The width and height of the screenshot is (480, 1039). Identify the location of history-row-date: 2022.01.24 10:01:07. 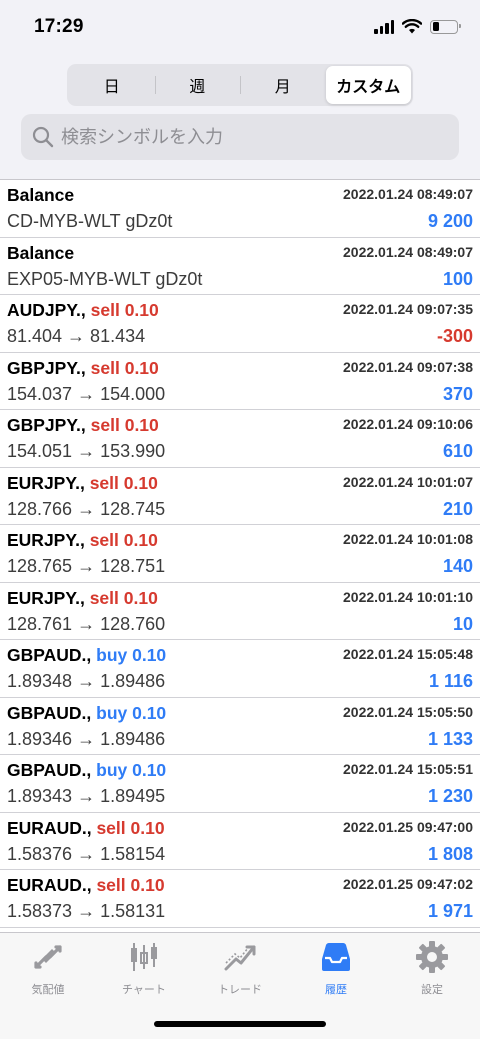
(408, 481).